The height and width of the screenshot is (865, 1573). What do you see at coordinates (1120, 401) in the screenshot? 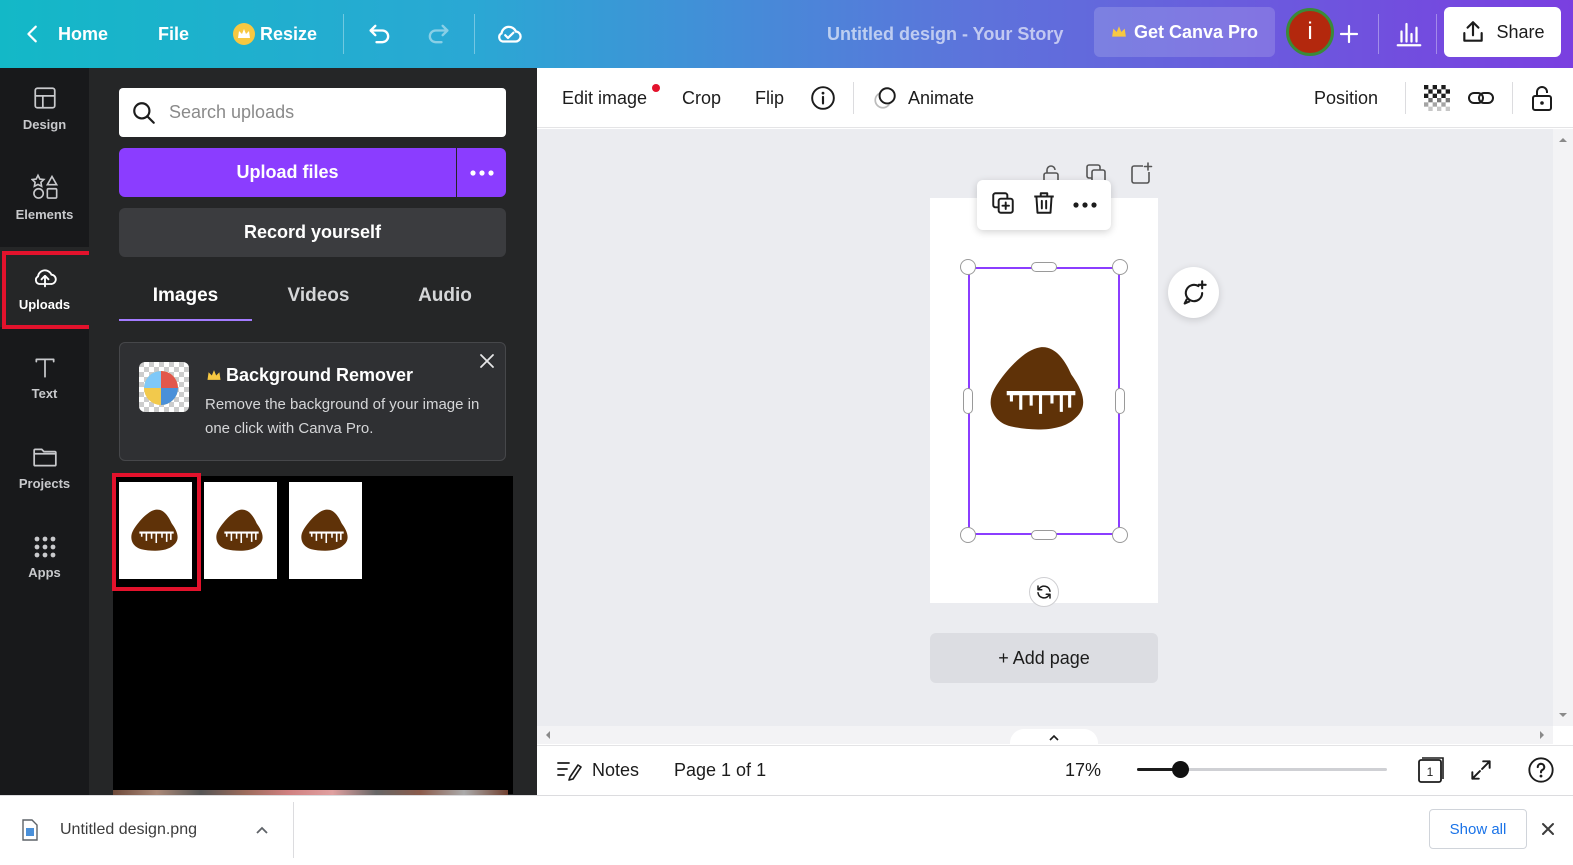
I see `resize-handle-right` at bounding box center [1120, 401].